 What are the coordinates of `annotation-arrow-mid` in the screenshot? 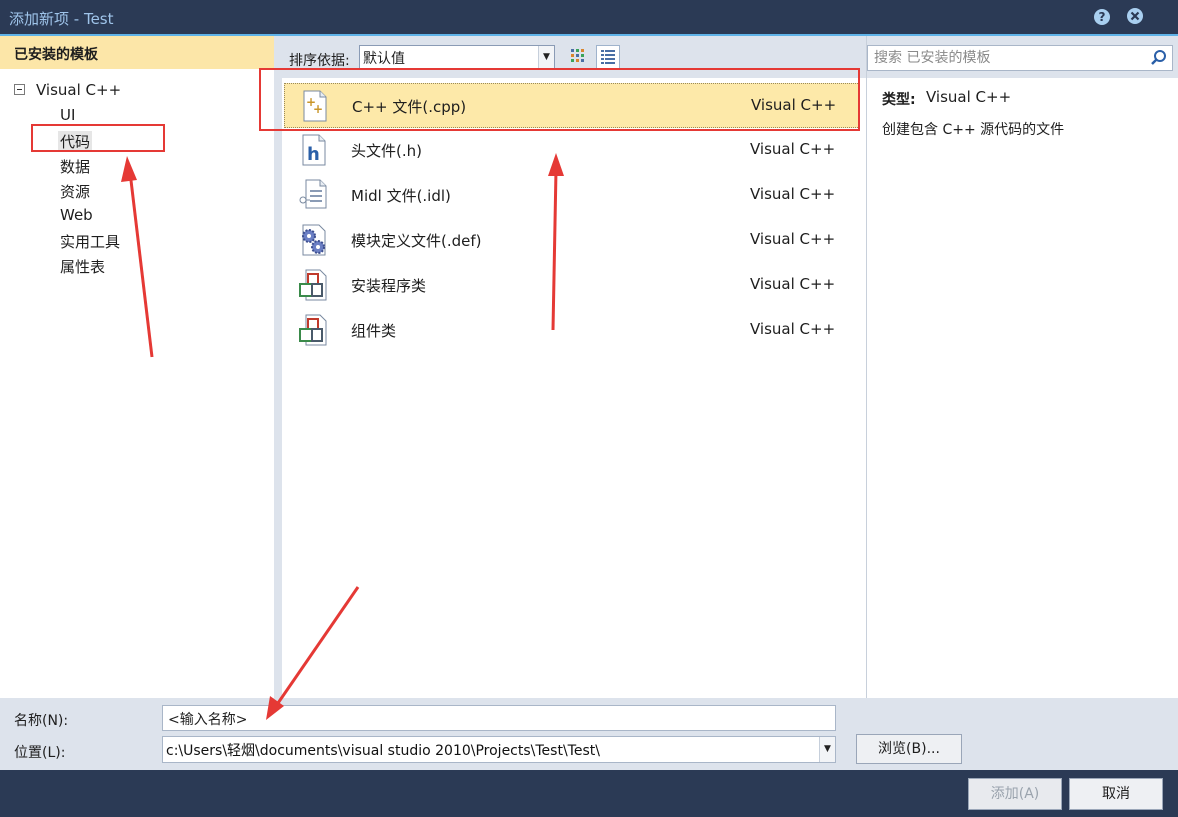 It's located at (556, 242).